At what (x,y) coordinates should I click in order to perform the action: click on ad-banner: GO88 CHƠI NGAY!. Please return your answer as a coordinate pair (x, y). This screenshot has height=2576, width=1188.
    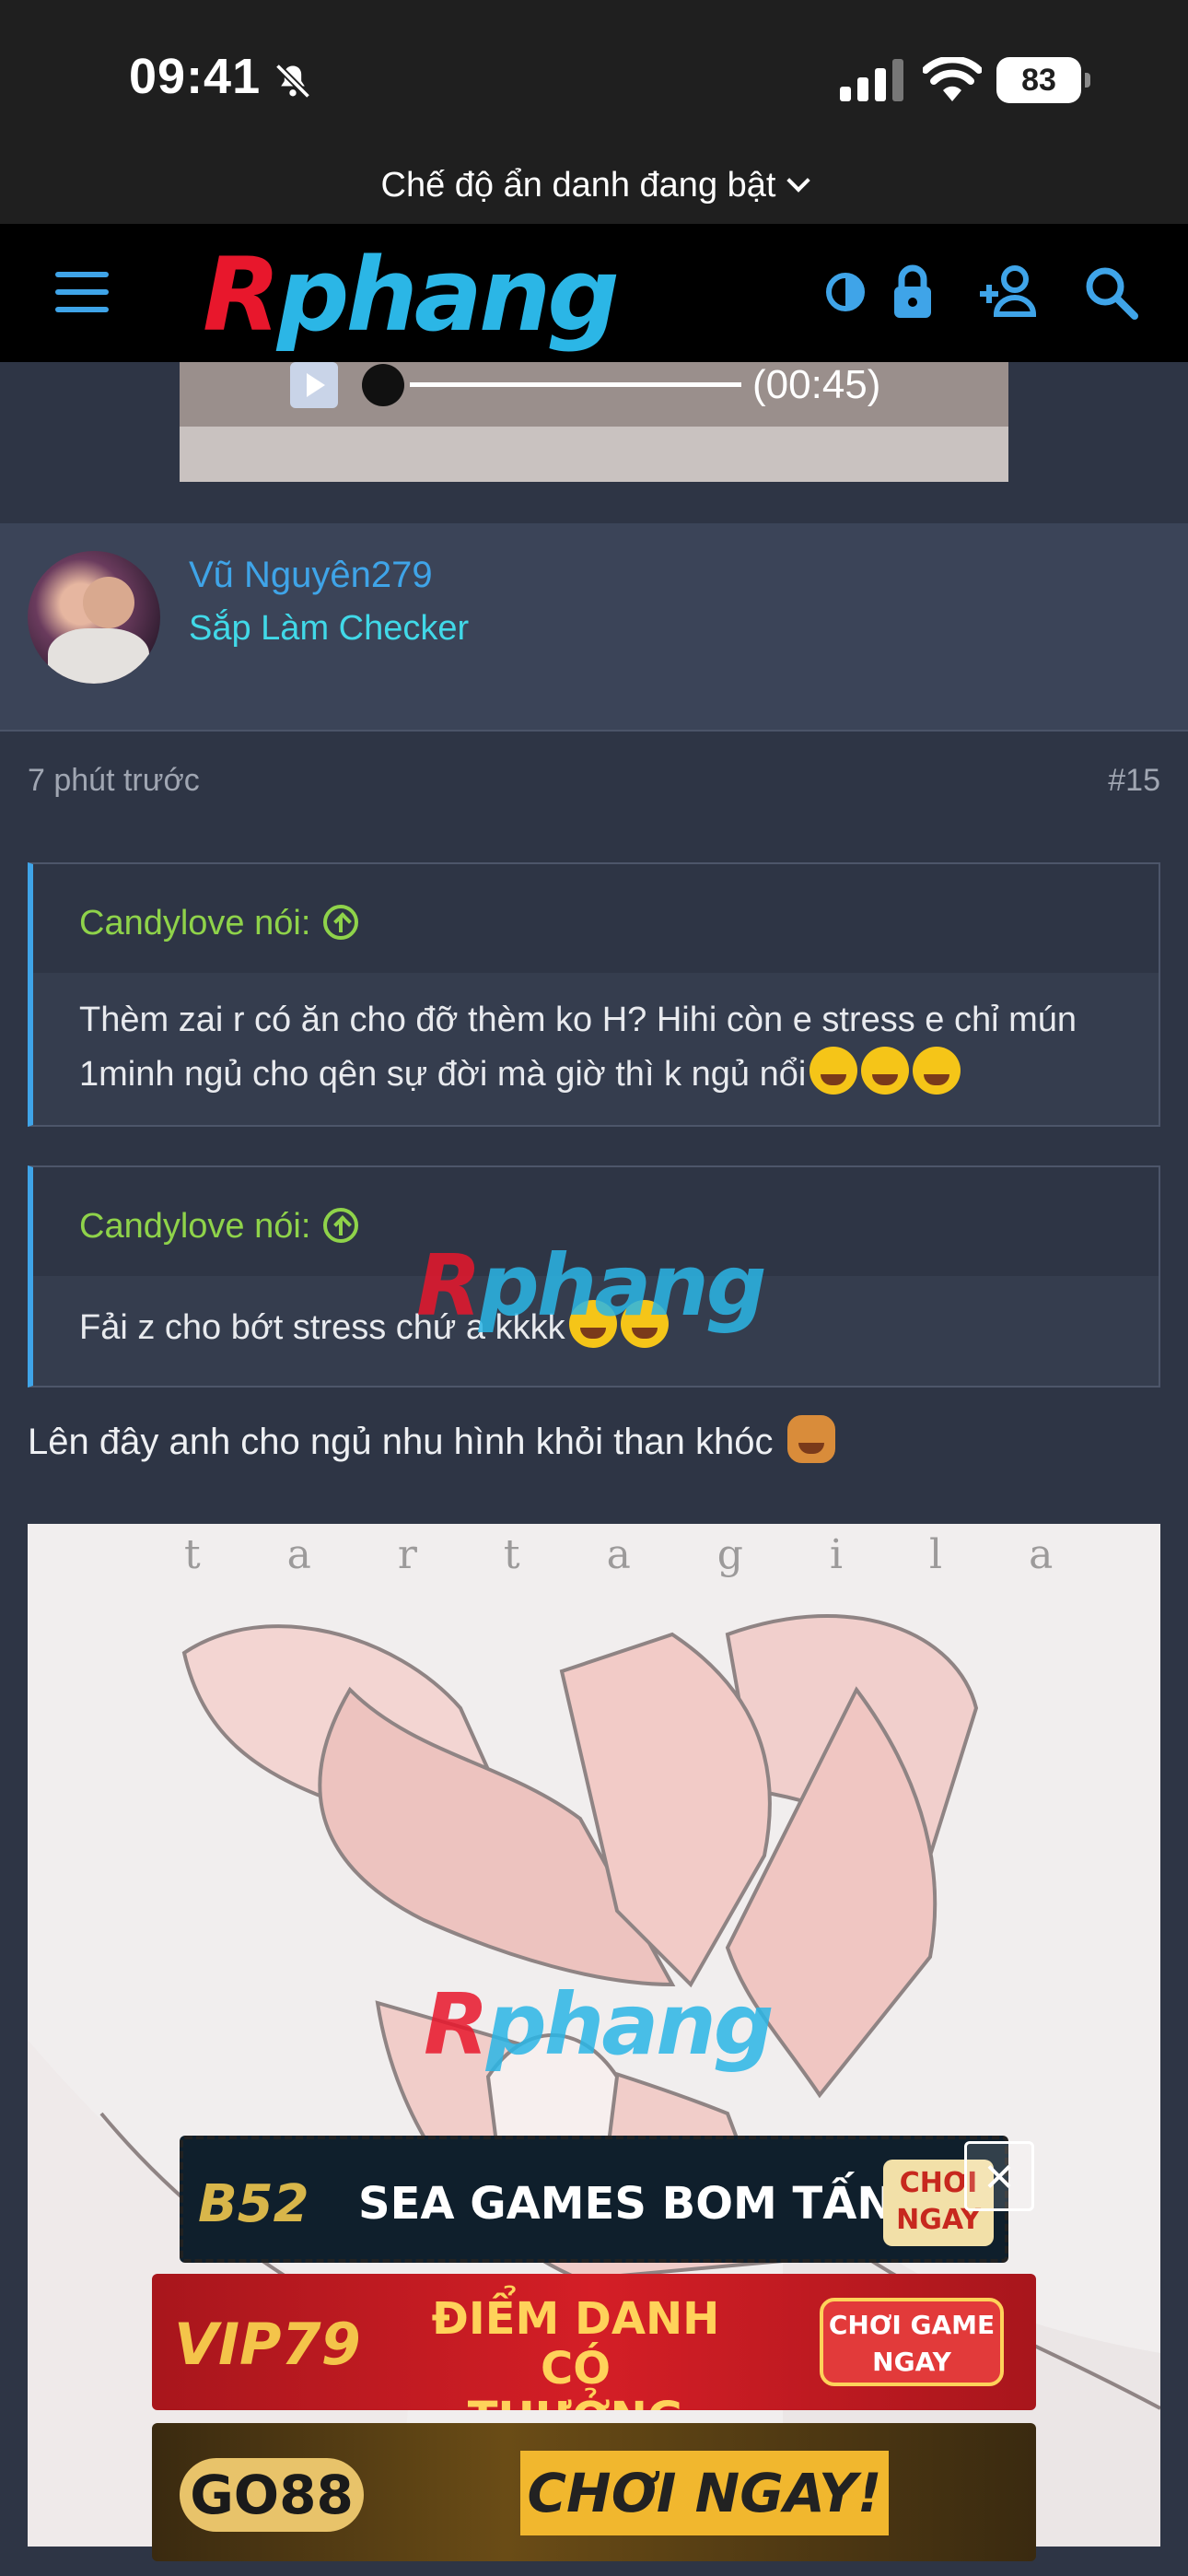
    Looking at the image, I should click on (594, 2492).